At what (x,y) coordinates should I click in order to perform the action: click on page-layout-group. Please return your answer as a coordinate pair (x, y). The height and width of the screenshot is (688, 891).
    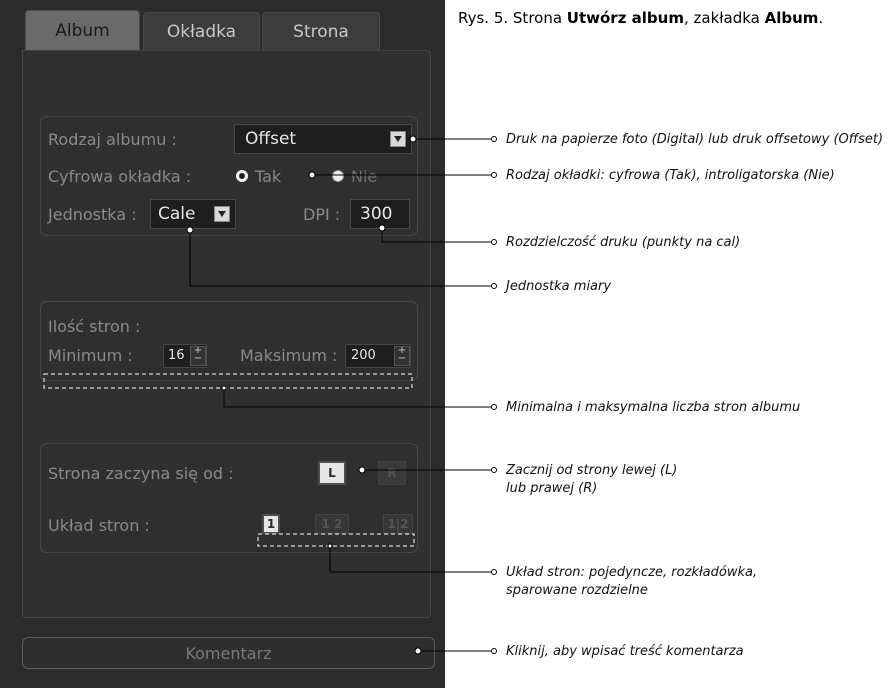
    Looking at the image, I should click on (229, 498).